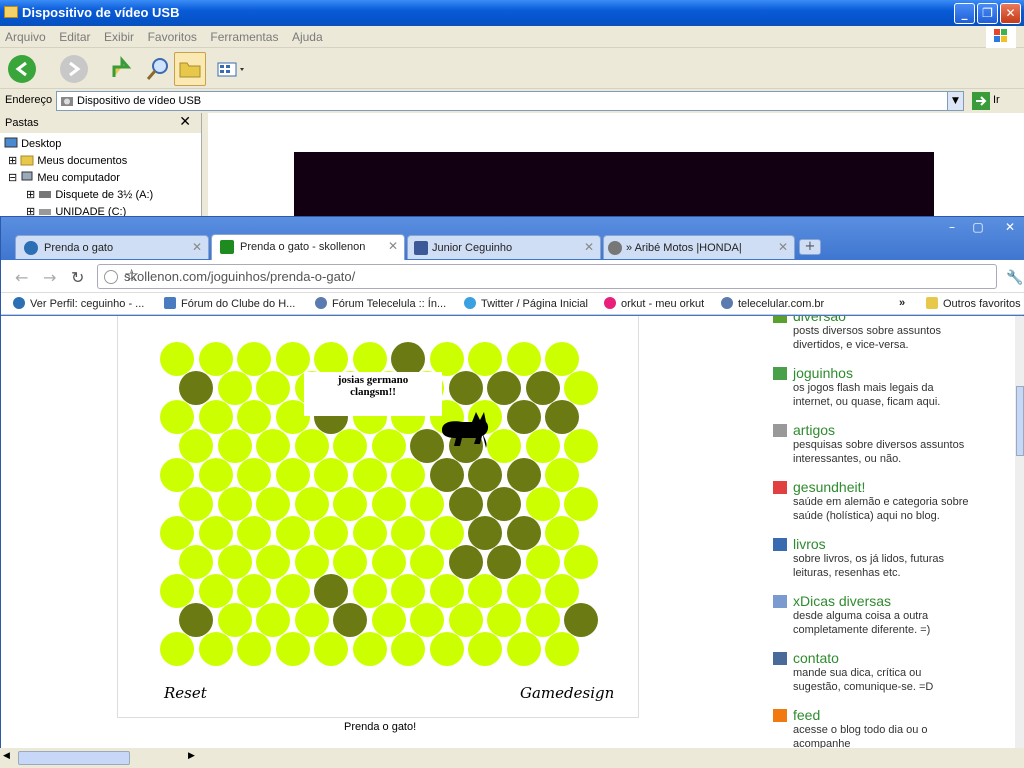  Describe the element at coordinates (871, 373) in the screenshot. I see `category-title: joguinhos` at that location.